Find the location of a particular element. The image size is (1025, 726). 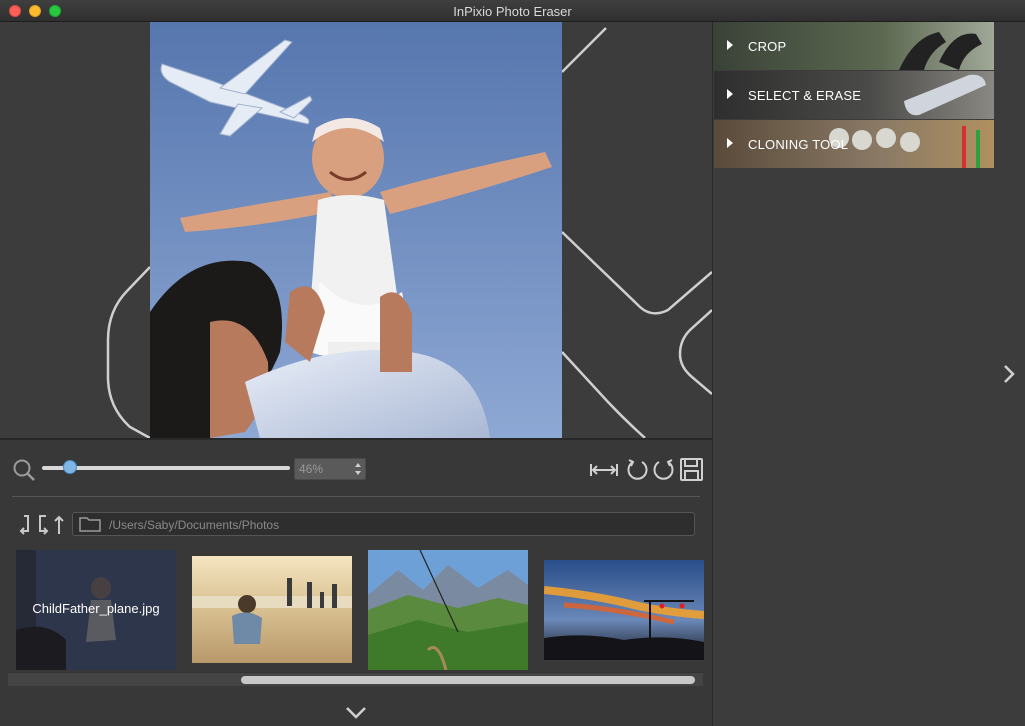

thumbnail-caption: ChildFather_plane.jpg is located at coordinates (96, 608).